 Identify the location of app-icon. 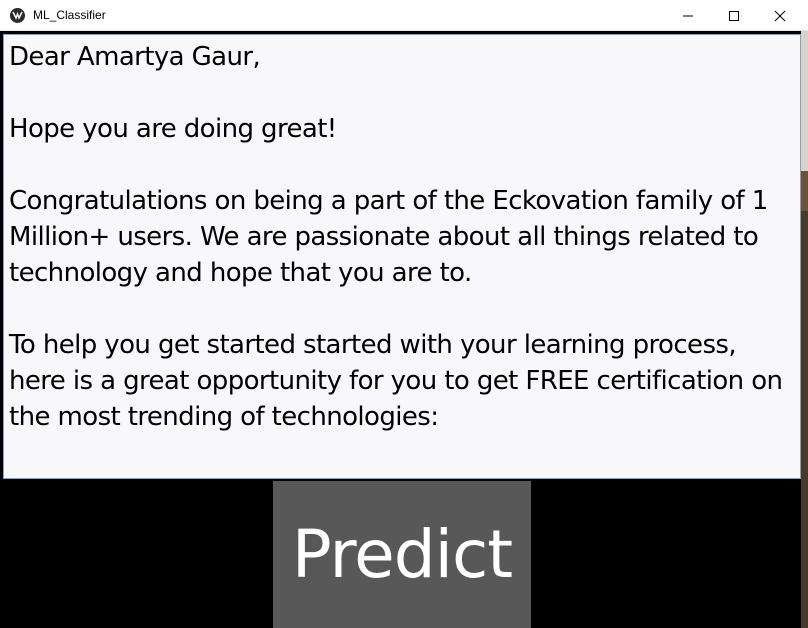
(17, 15).